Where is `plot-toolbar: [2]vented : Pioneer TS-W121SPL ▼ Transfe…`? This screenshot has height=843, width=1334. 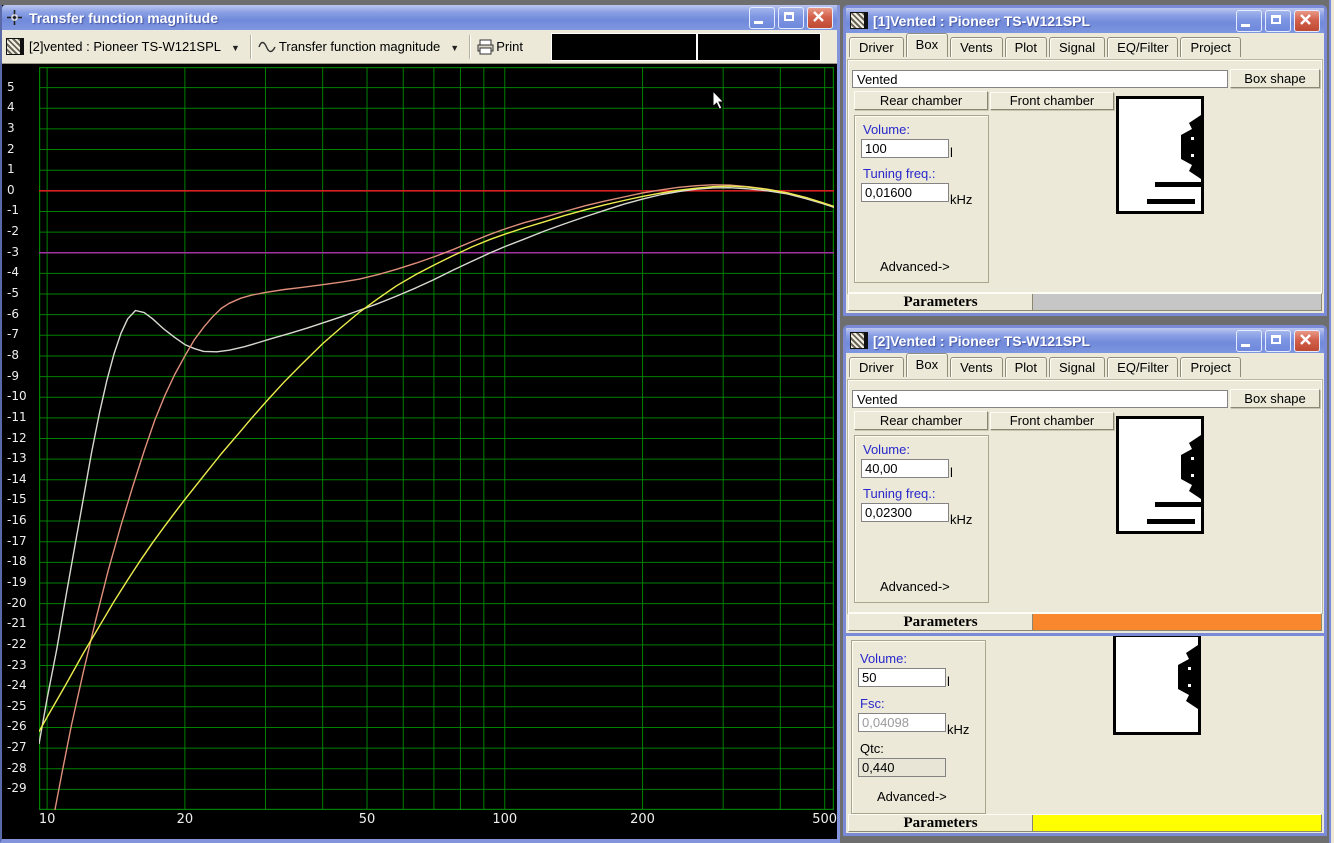
plot-toolbar: [2]vented : Pioneer TS-W121SPL ▼ Transfe… is located at coordinates (419, 47).